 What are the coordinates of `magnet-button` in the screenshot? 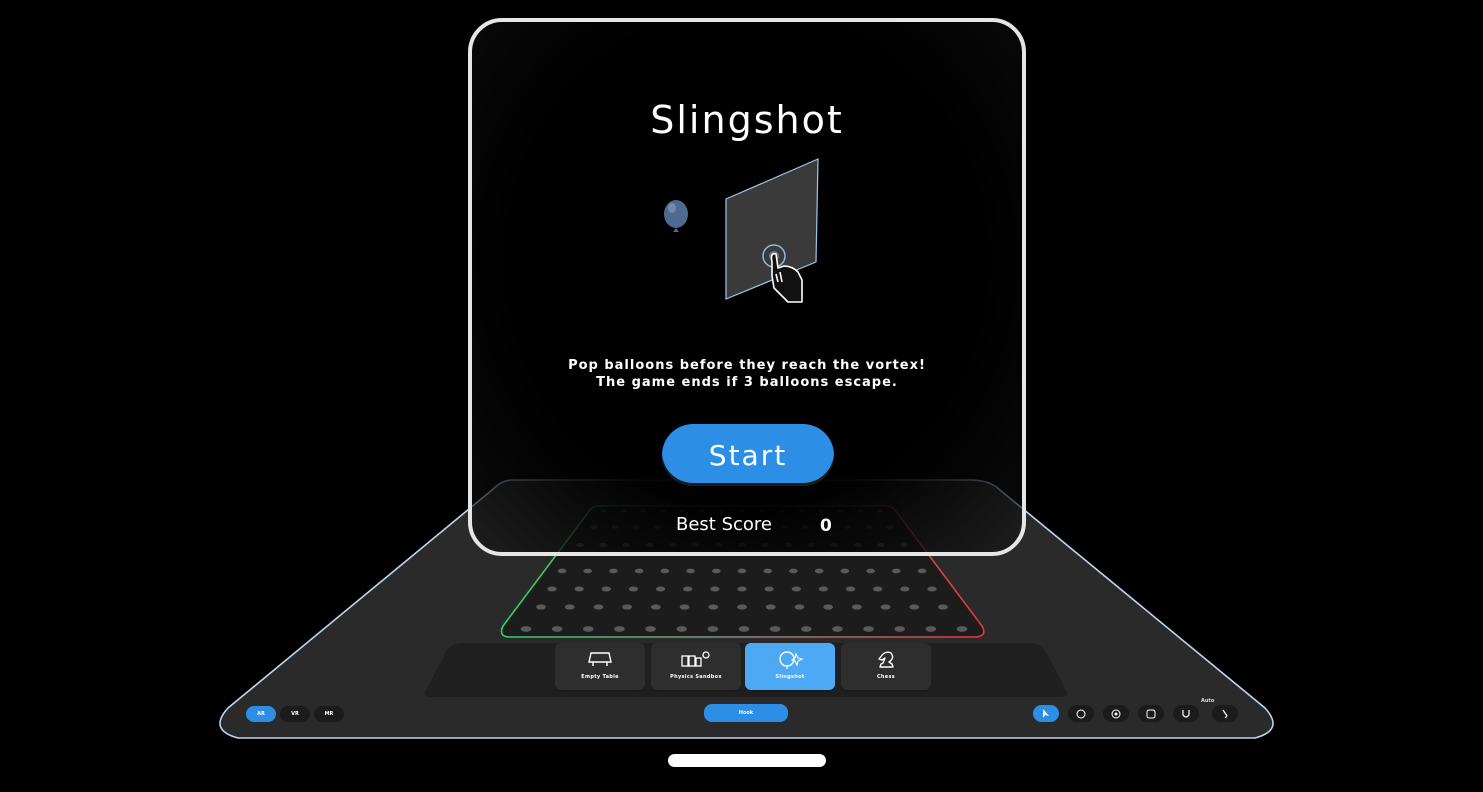 It's located at (1186, 713).